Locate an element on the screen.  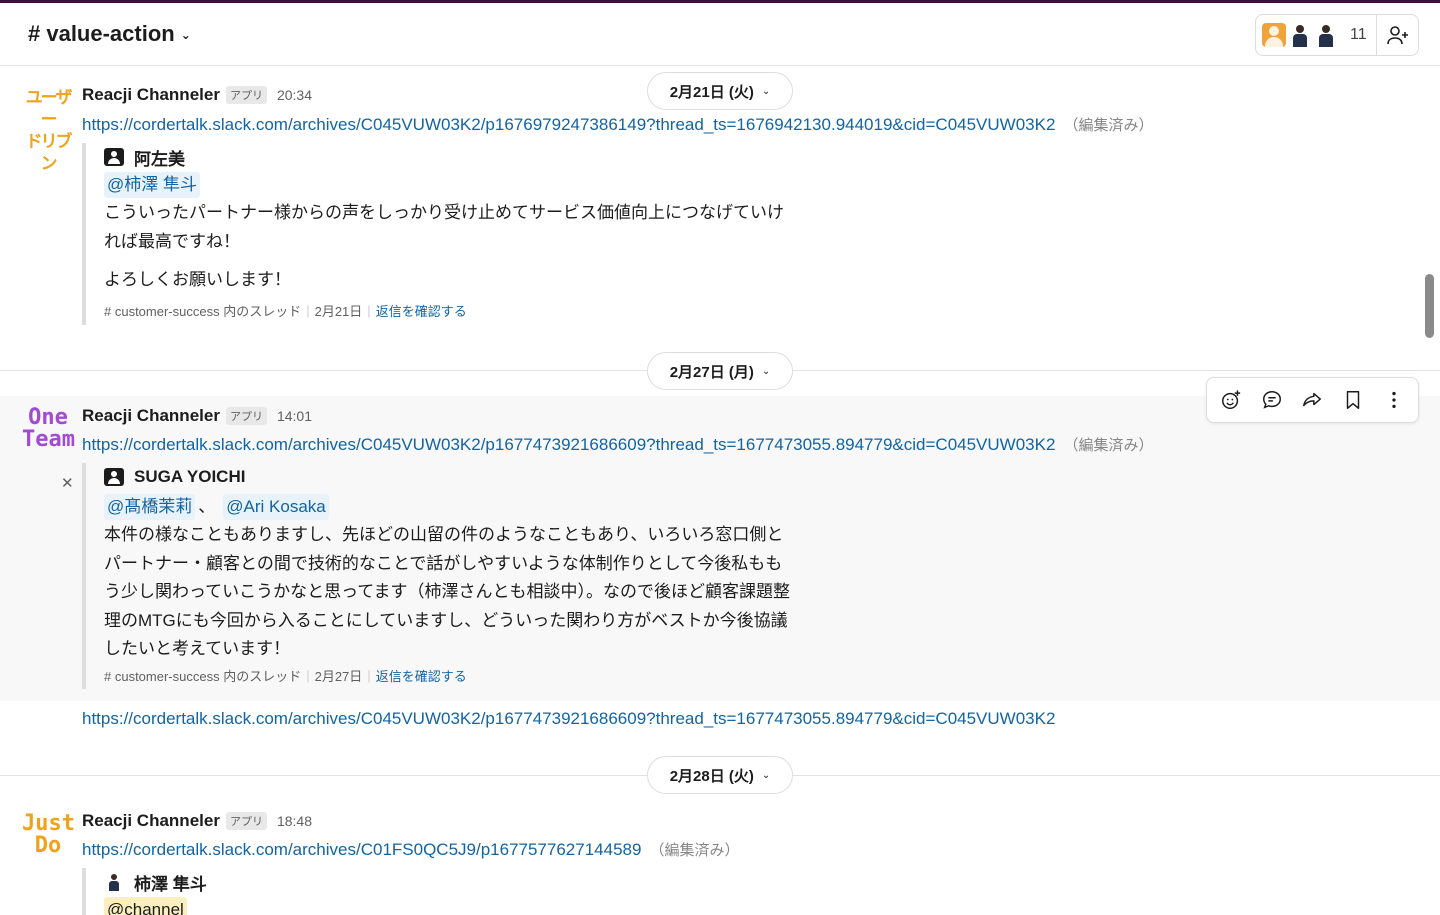
channel-name: # value-action is located at coordinates (101, 33).